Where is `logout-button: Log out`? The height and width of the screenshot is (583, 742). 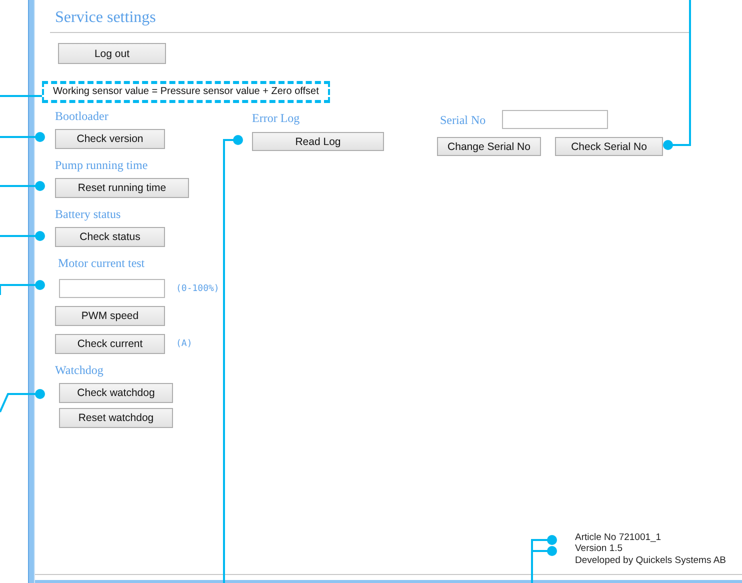
logout-button: Log out is located at coordinates (112, 53).